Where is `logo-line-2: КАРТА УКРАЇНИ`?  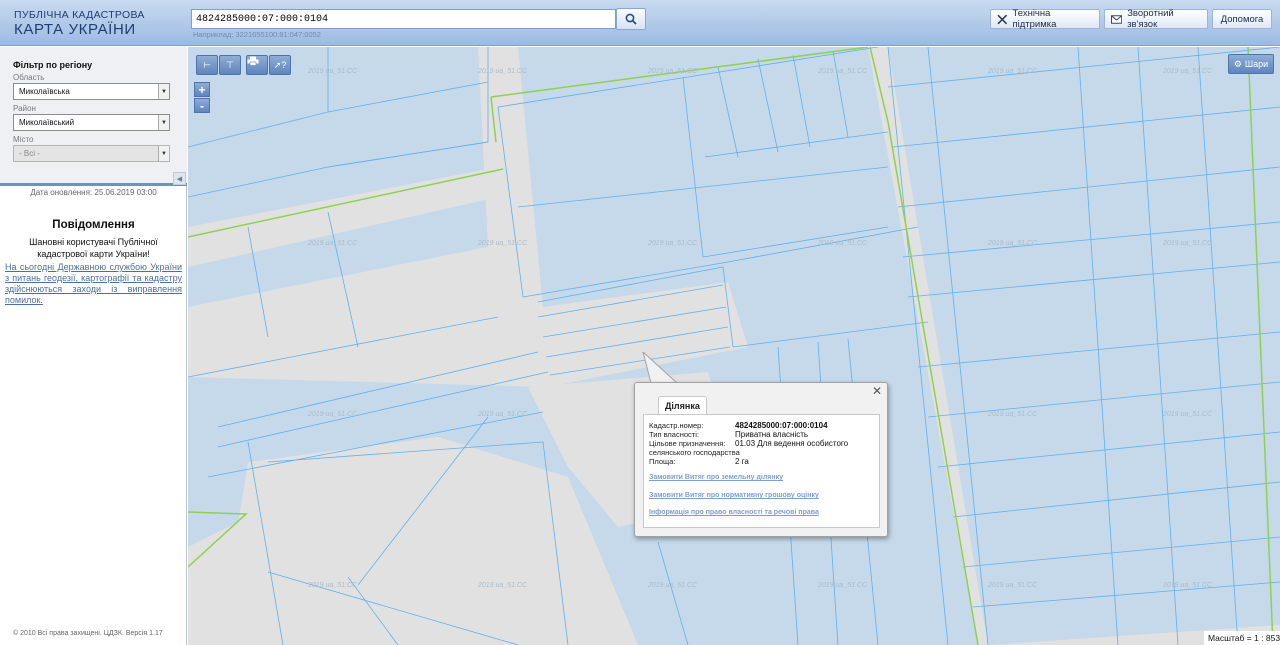
logo-line-2: КАРТА УКРАЇНИ is located at coordinates (75, 29).